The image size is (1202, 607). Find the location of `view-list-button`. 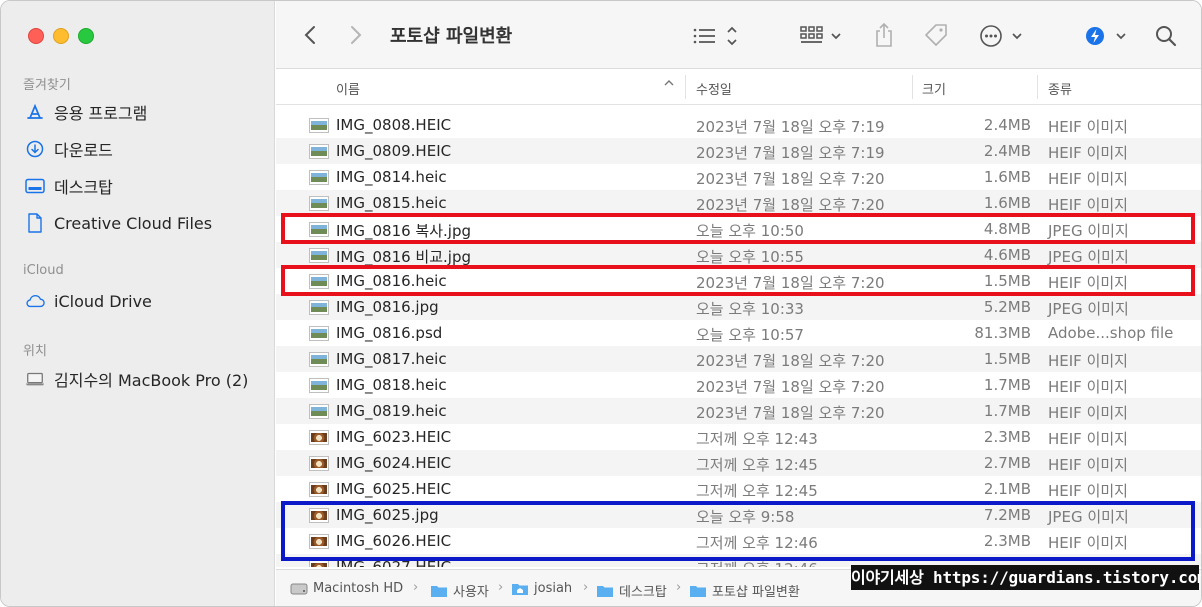

view-list-button is located at coordinates (716, 36).